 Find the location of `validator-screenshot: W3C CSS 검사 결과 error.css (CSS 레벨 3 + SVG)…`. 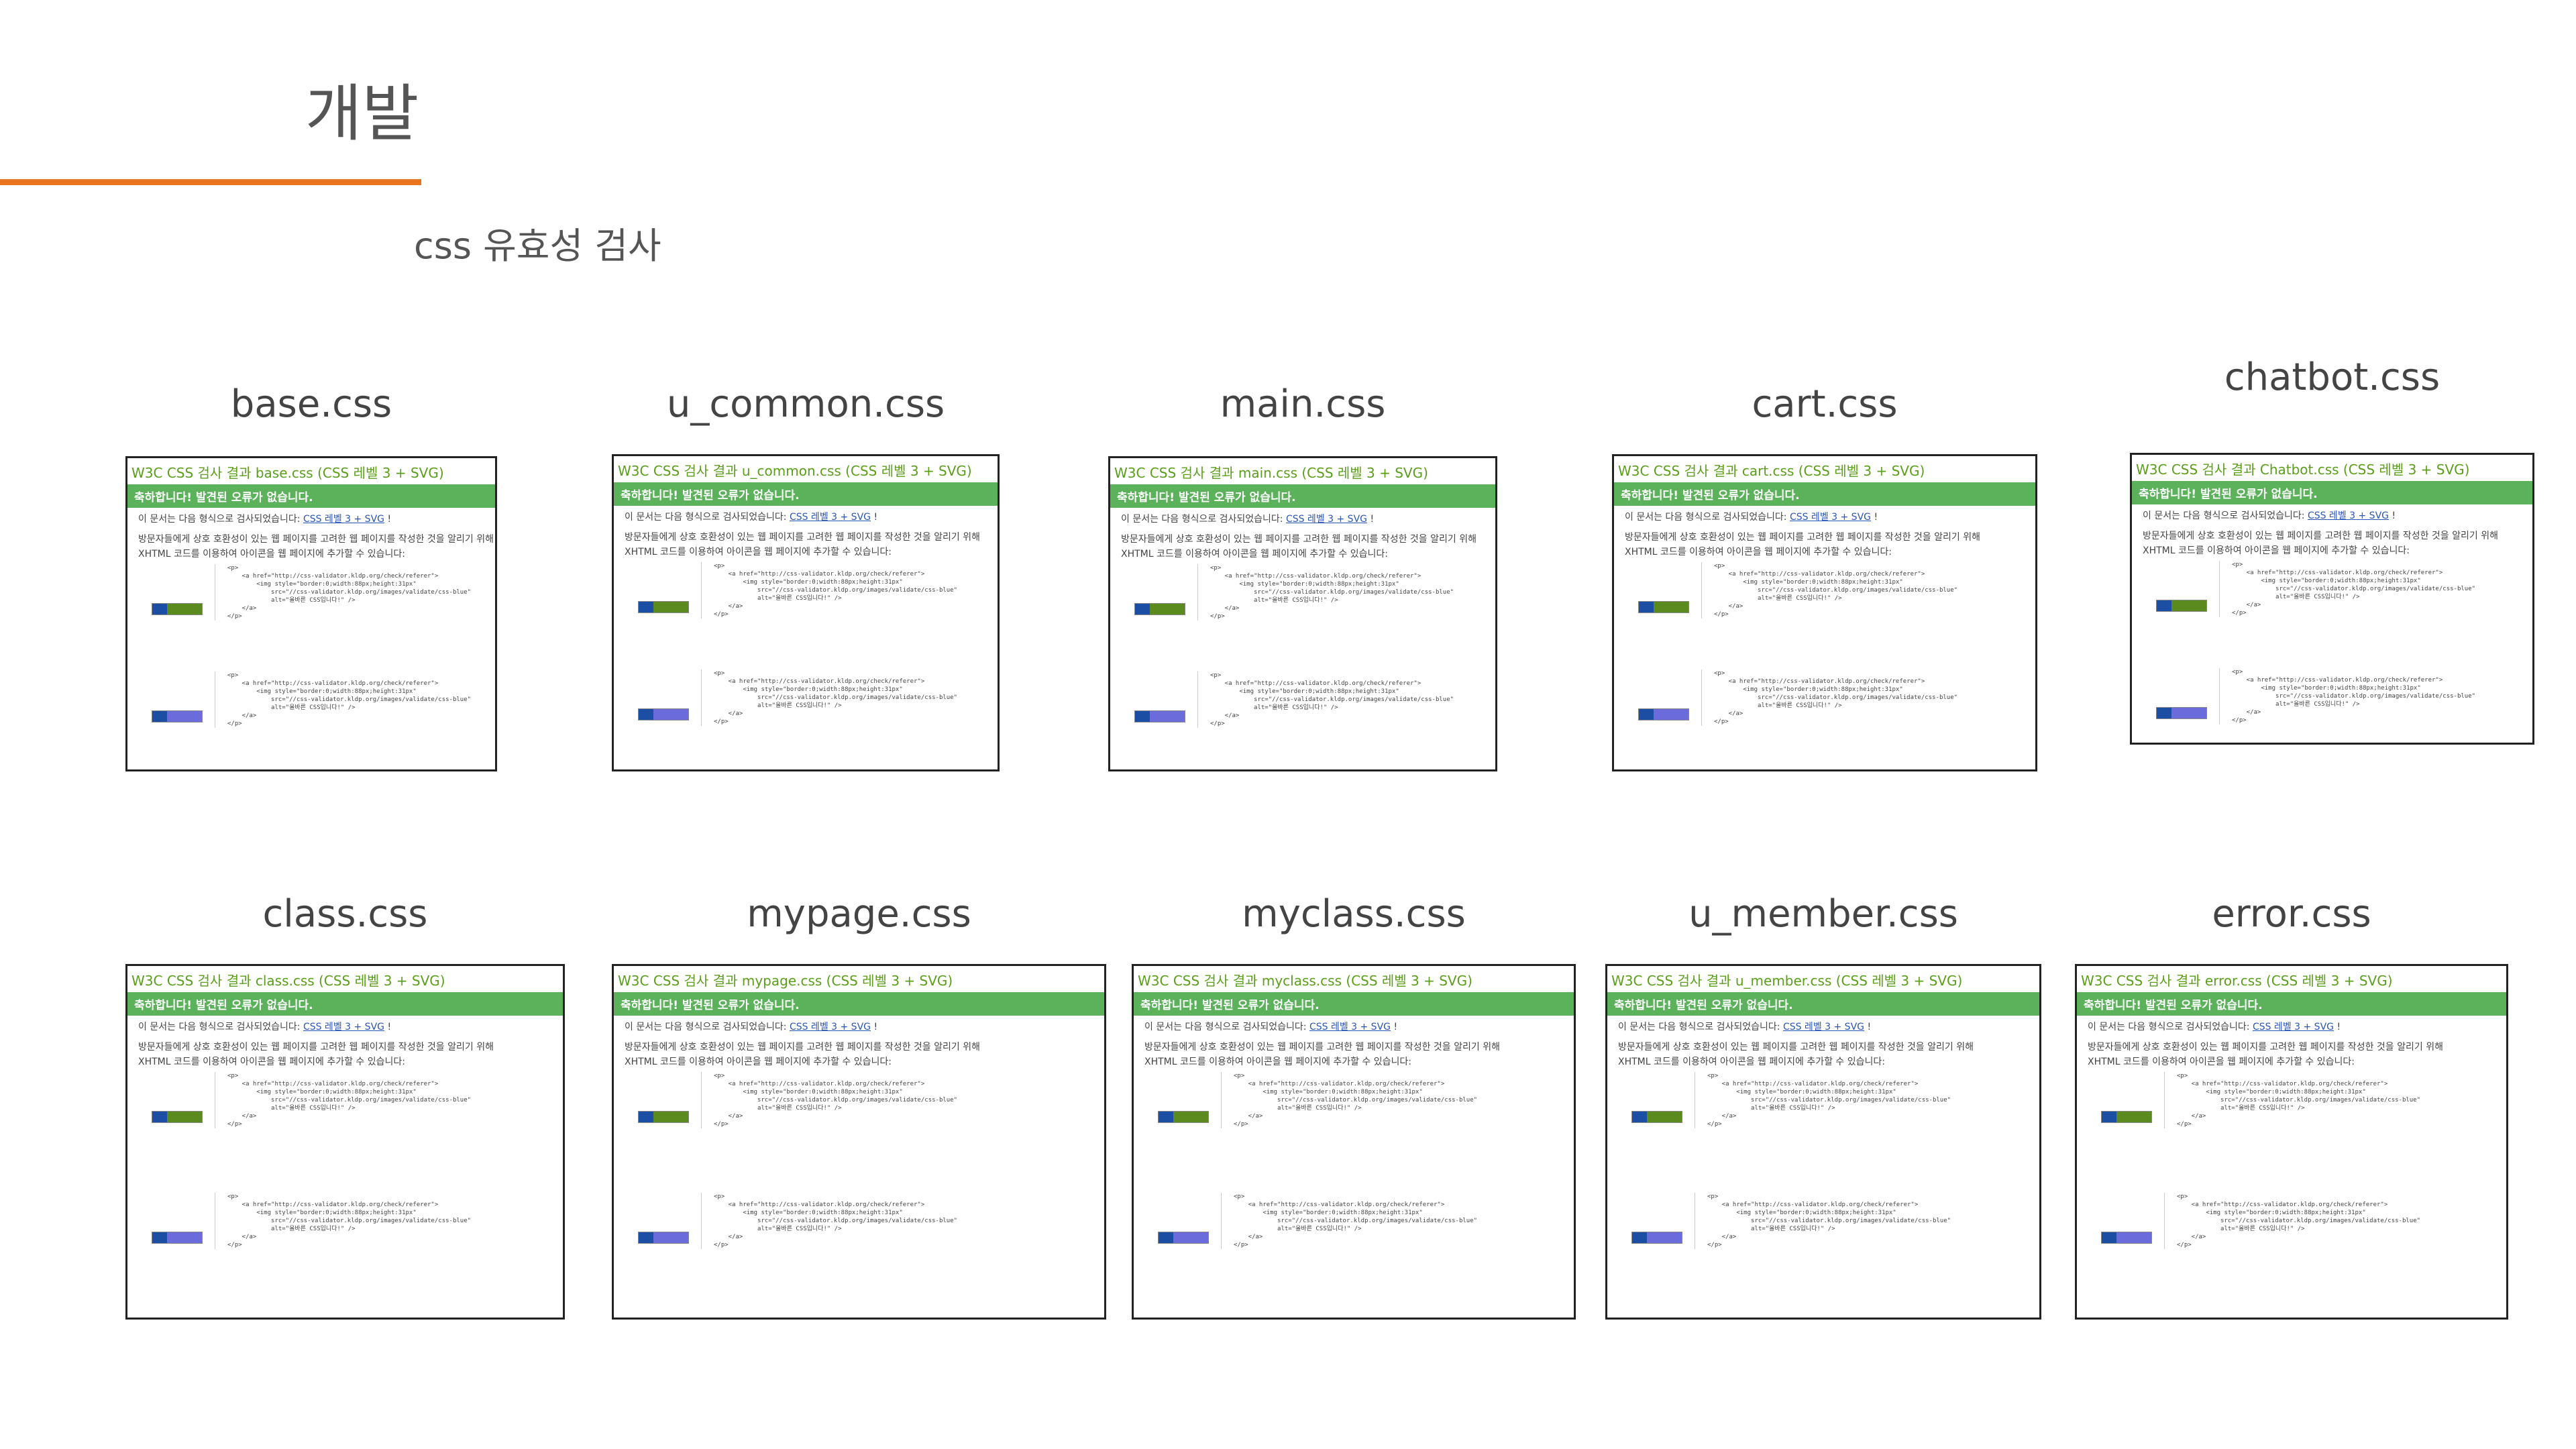

validator-screenshot: W3C CSS 검사 결과 error.css (CSS 레벨 3 + SVG)… is located at coordinates (2291, 1142).